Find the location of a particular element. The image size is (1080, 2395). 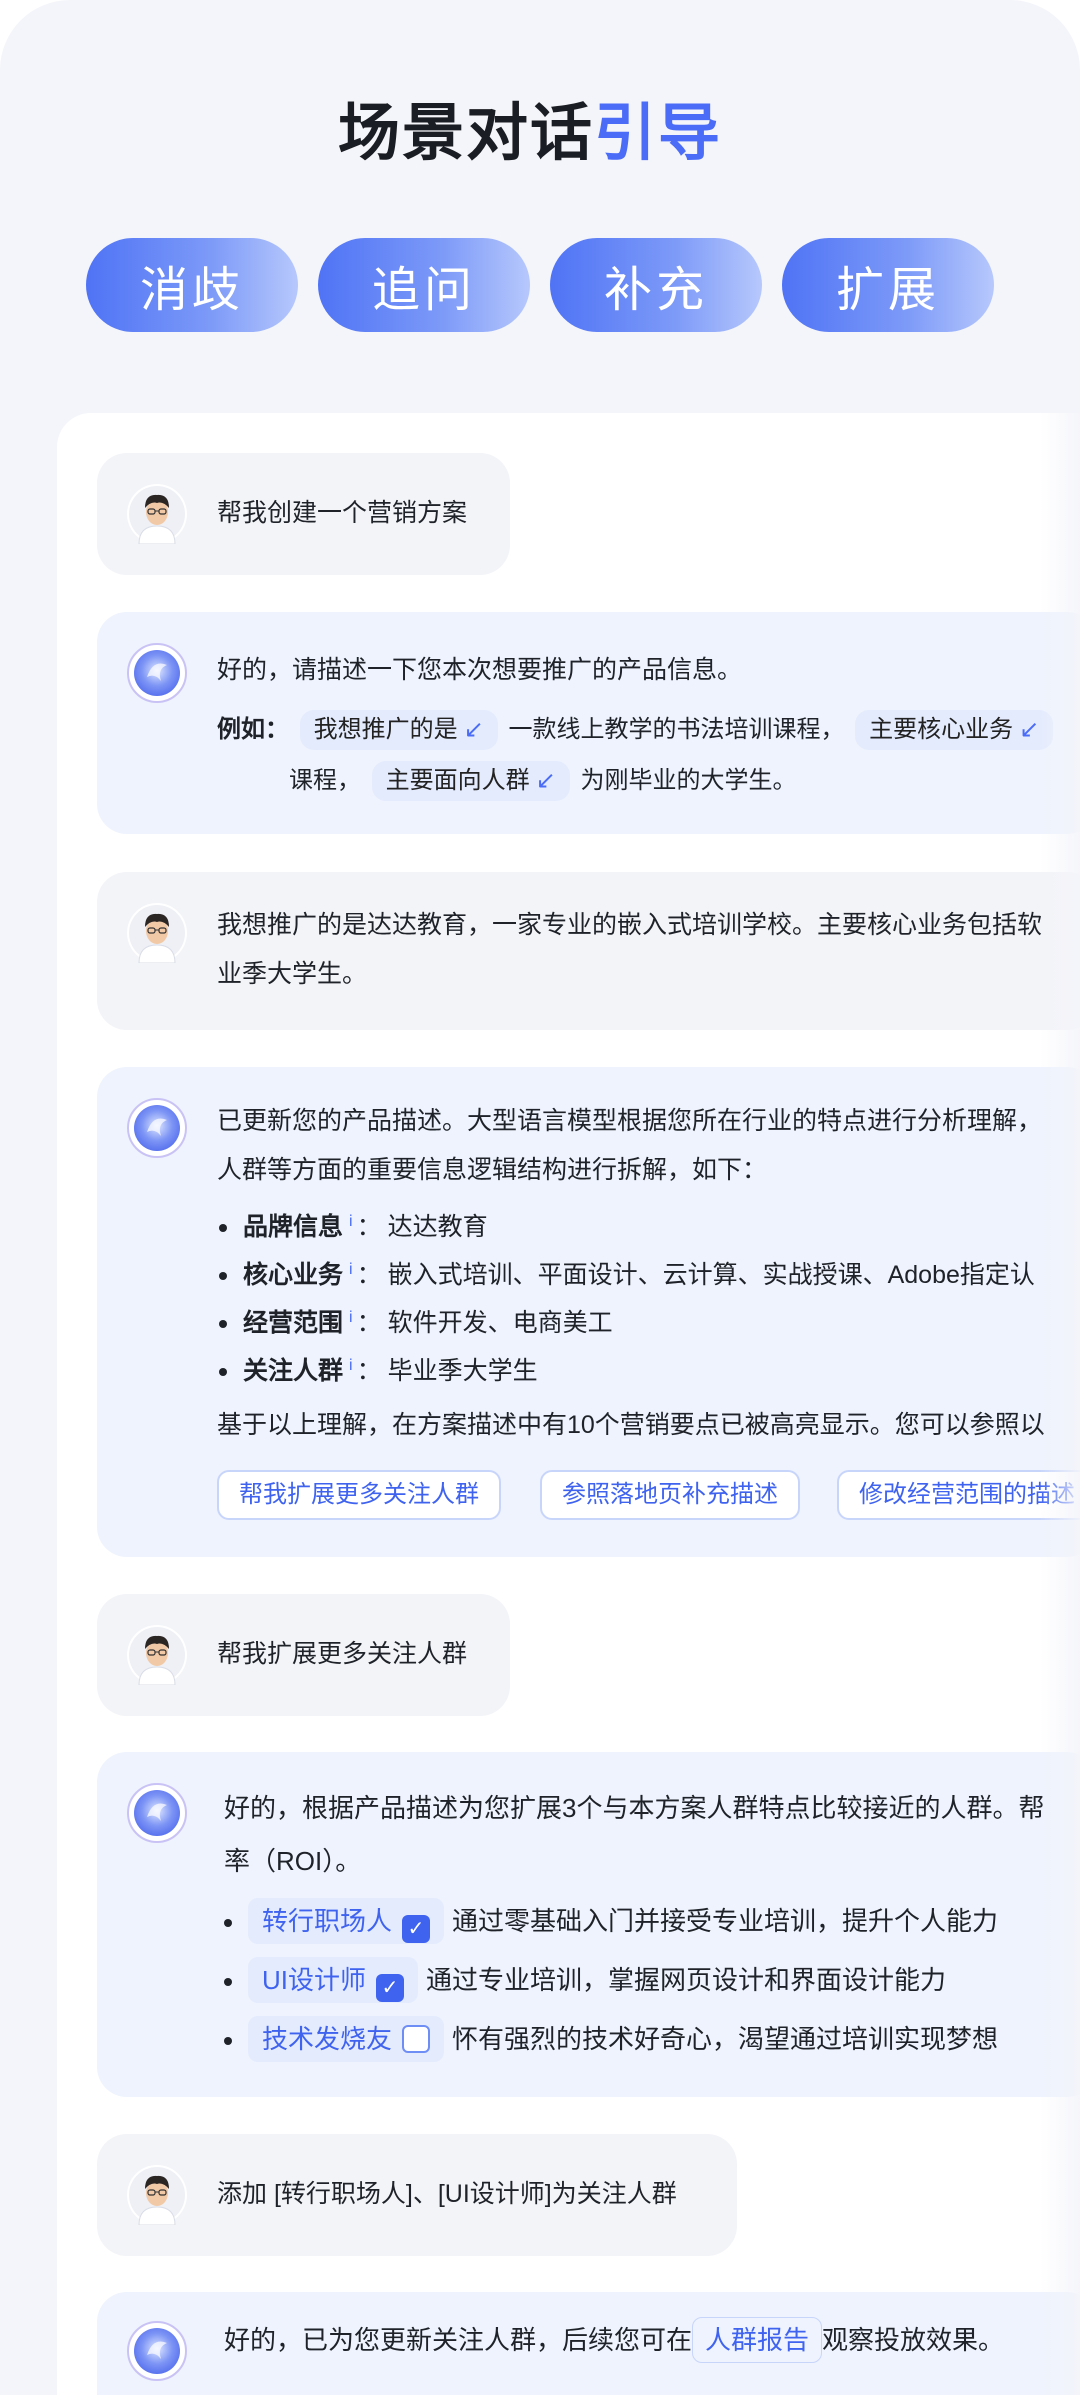

example-row-2: 课程， 主要面向人群 ↙ 为刚毕业的大学生。 is located at coordinates (542, 780).